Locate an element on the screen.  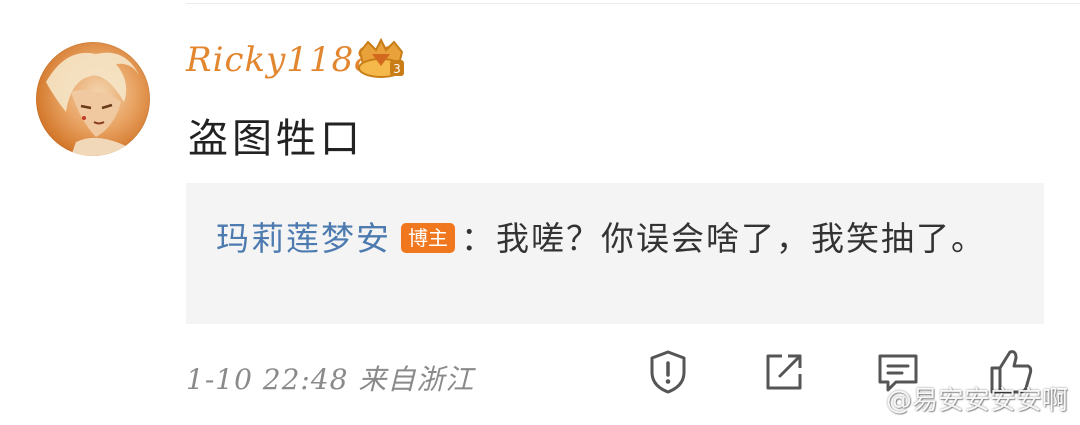
svg-text: 3 is located at coordinates (397, 69).